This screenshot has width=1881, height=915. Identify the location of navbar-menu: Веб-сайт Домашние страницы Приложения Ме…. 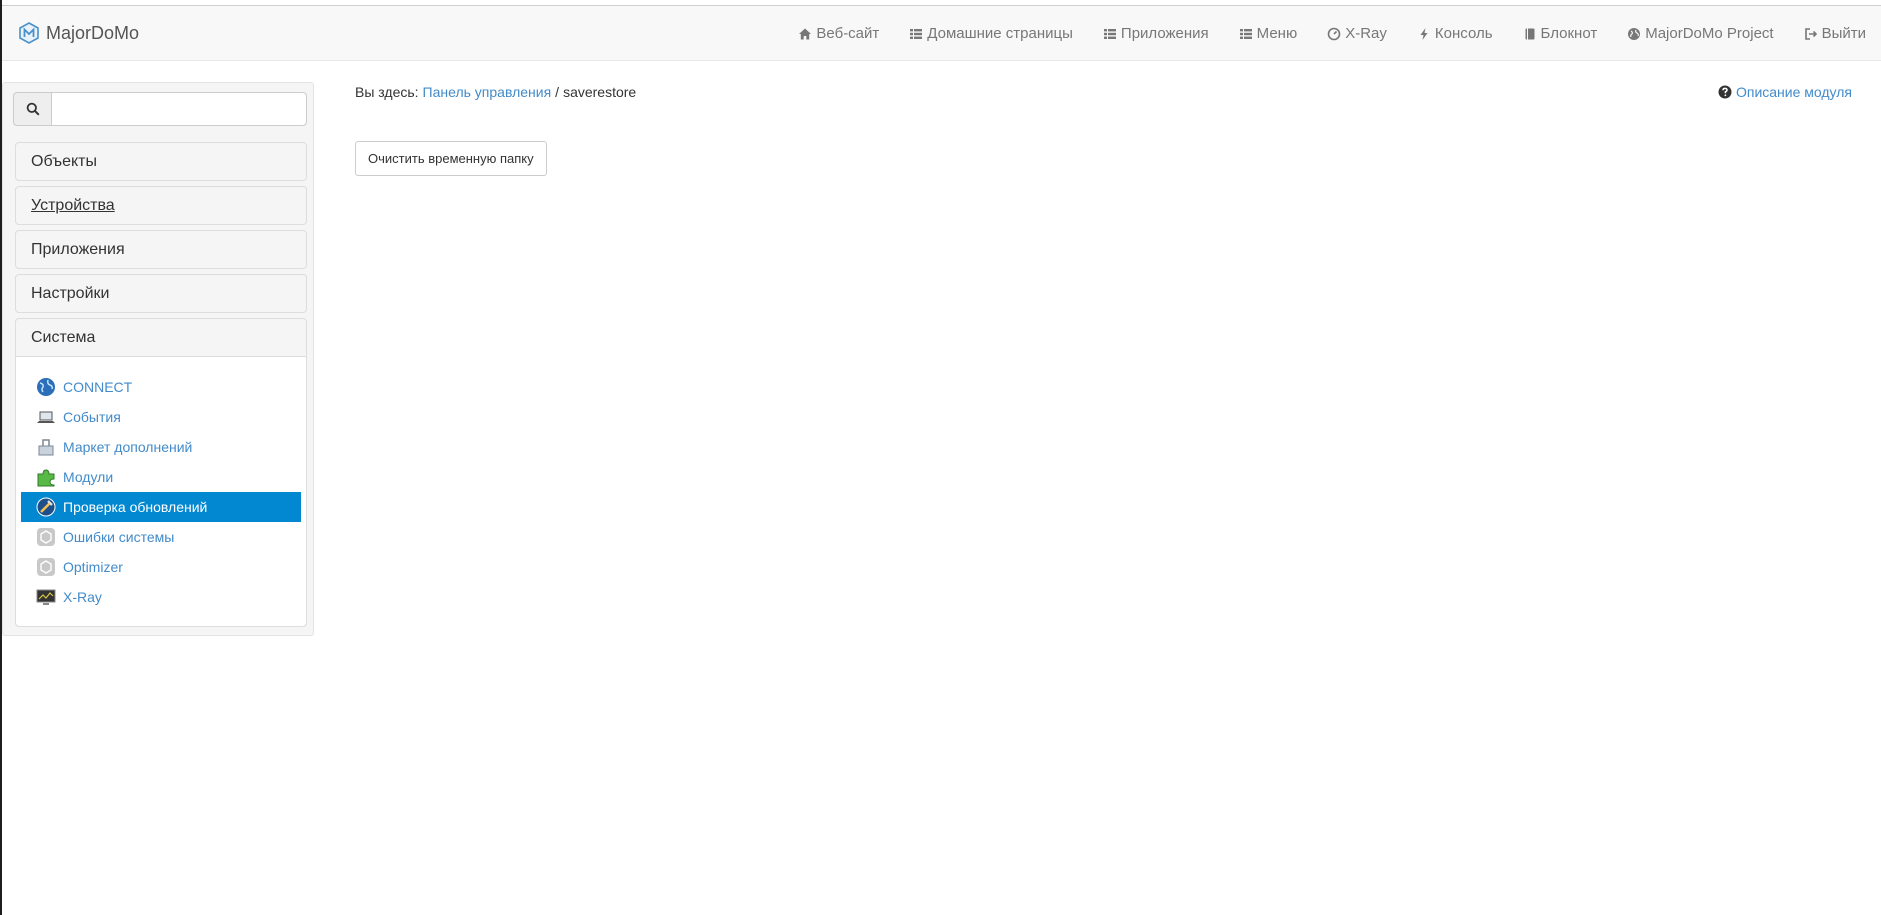
(1332, 33).